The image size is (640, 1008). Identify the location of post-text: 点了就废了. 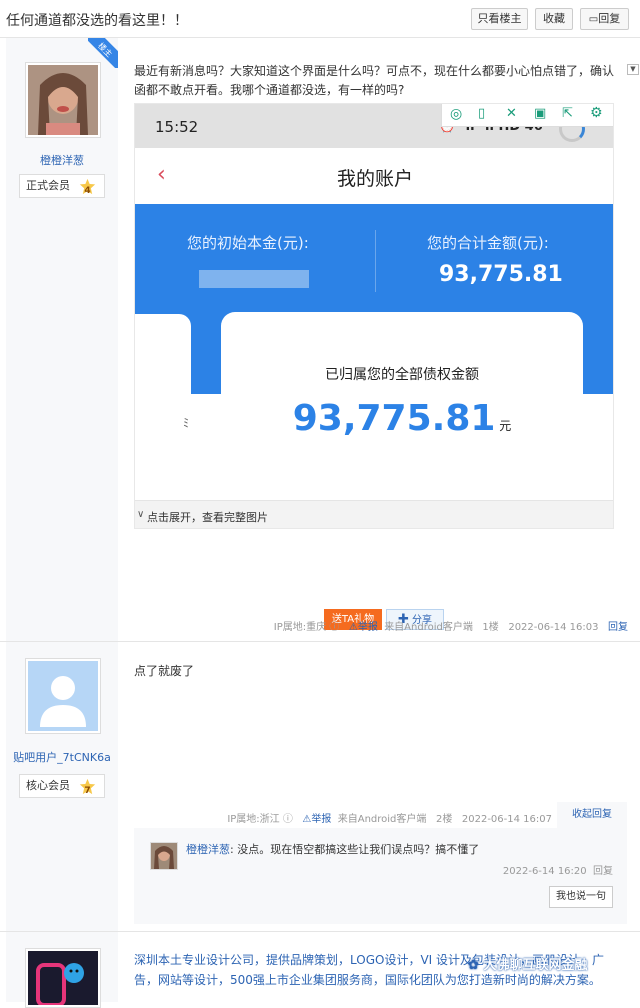
(164, 671).